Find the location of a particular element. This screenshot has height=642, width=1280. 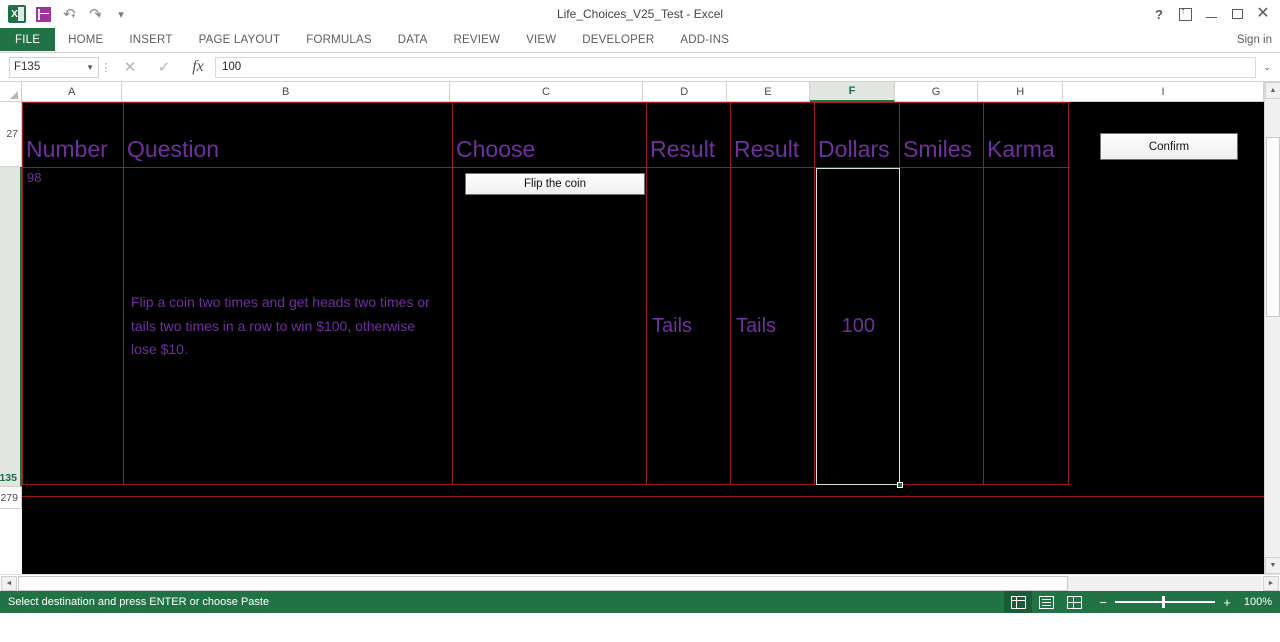

status-bar-right: − + 100% is located at coordinates (1142, 602).